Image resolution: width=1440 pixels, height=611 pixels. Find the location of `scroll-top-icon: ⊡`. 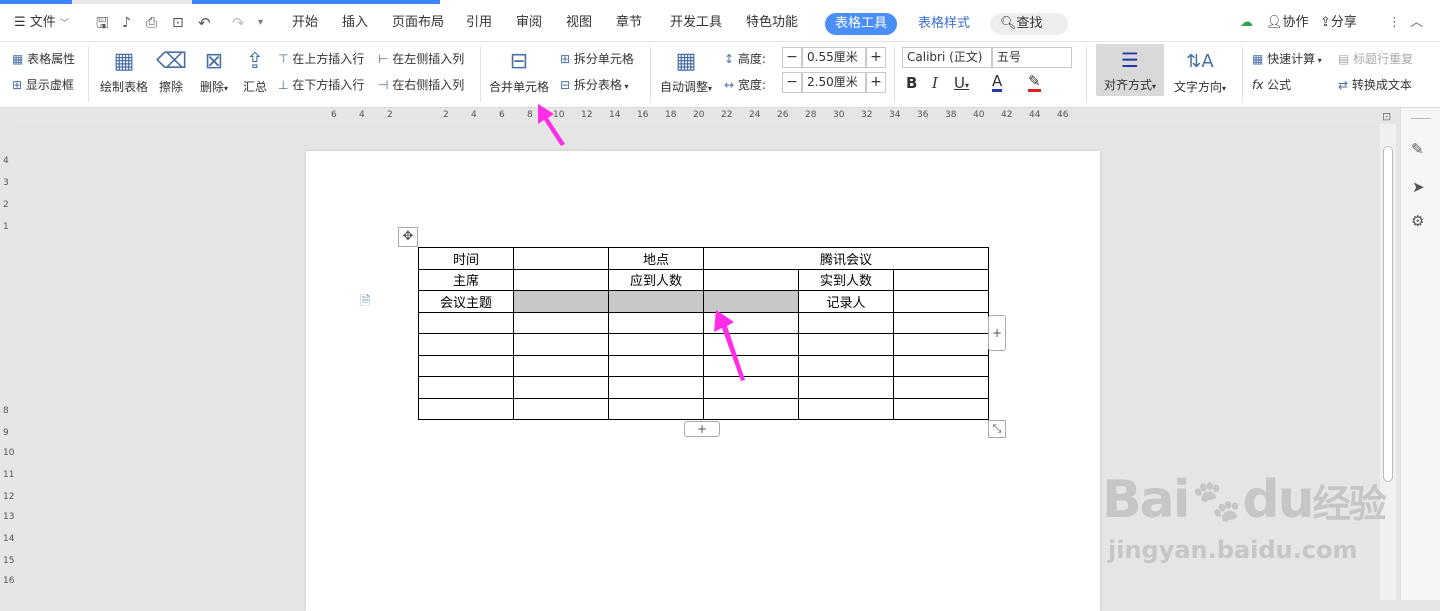

scroll-top-icon: ⊡ is located at coordinates (1386, 116).